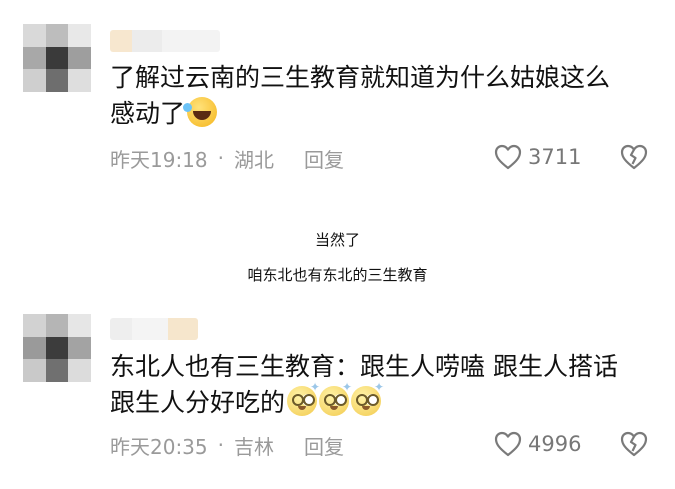 The width and height of the screenshot is (675, 489). I want to click on like-count: 3711, so click(555, 157).